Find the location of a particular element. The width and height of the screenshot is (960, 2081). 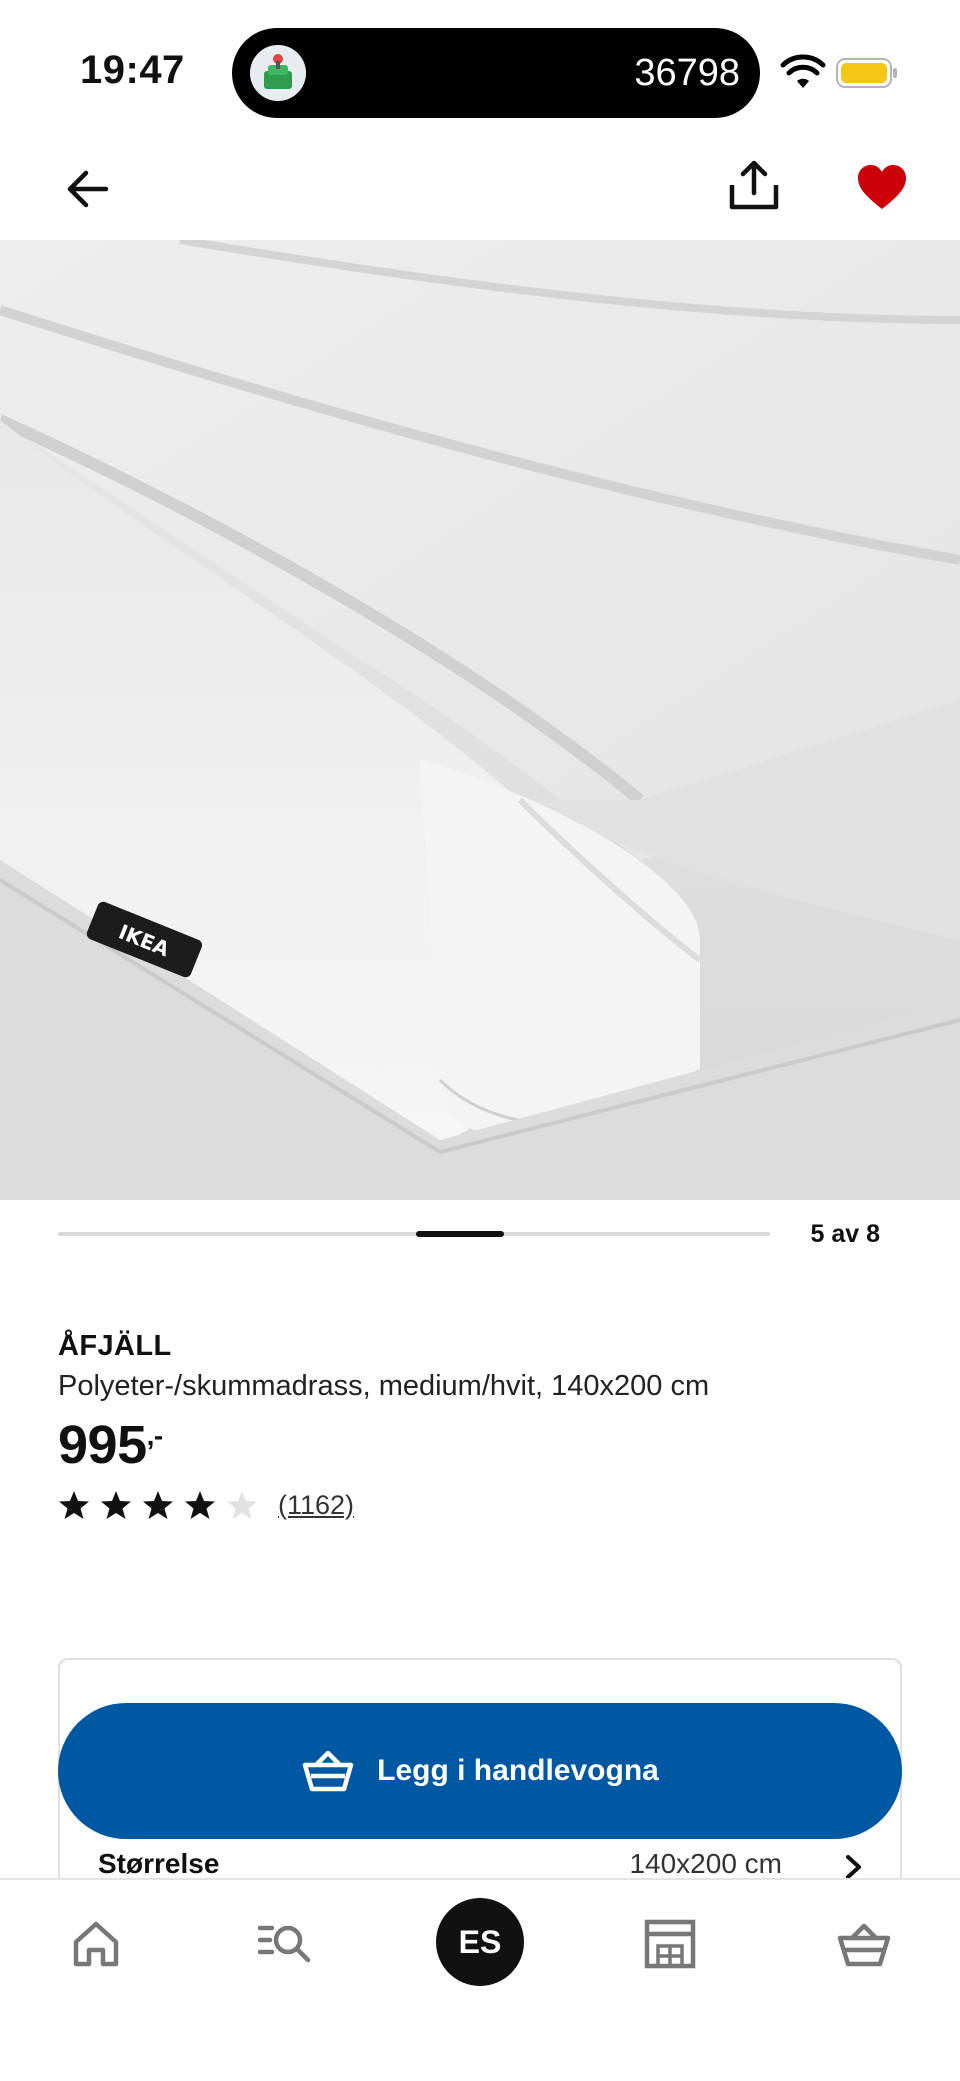

chevron-right-icon is located at coordinates (853, 1867).